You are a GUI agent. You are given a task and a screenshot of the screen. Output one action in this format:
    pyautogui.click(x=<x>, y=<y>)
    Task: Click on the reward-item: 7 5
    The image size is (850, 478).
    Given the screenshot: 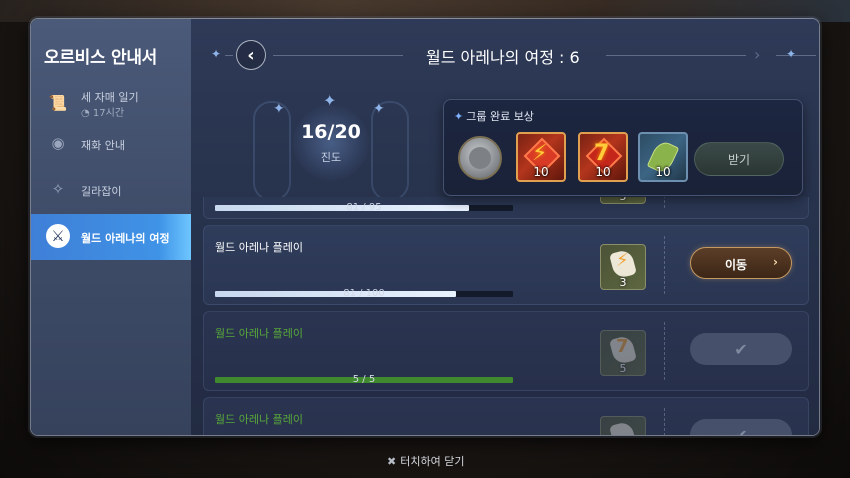 What is the action you would take?
    pyautogui.click(x=623, y=353)
    